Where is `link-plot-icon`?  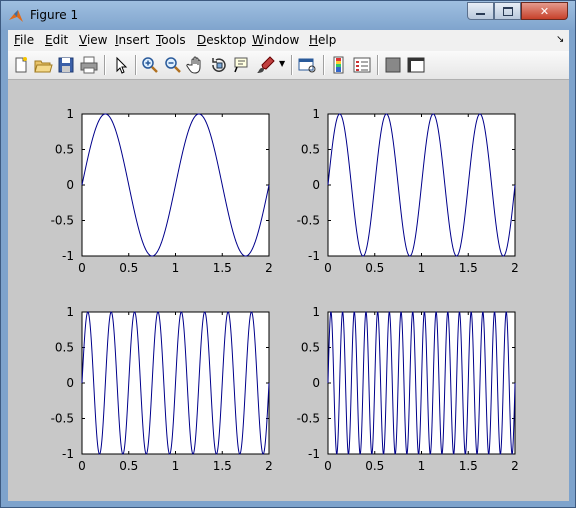 link-plot-icon is located at coordinates (307, 65).